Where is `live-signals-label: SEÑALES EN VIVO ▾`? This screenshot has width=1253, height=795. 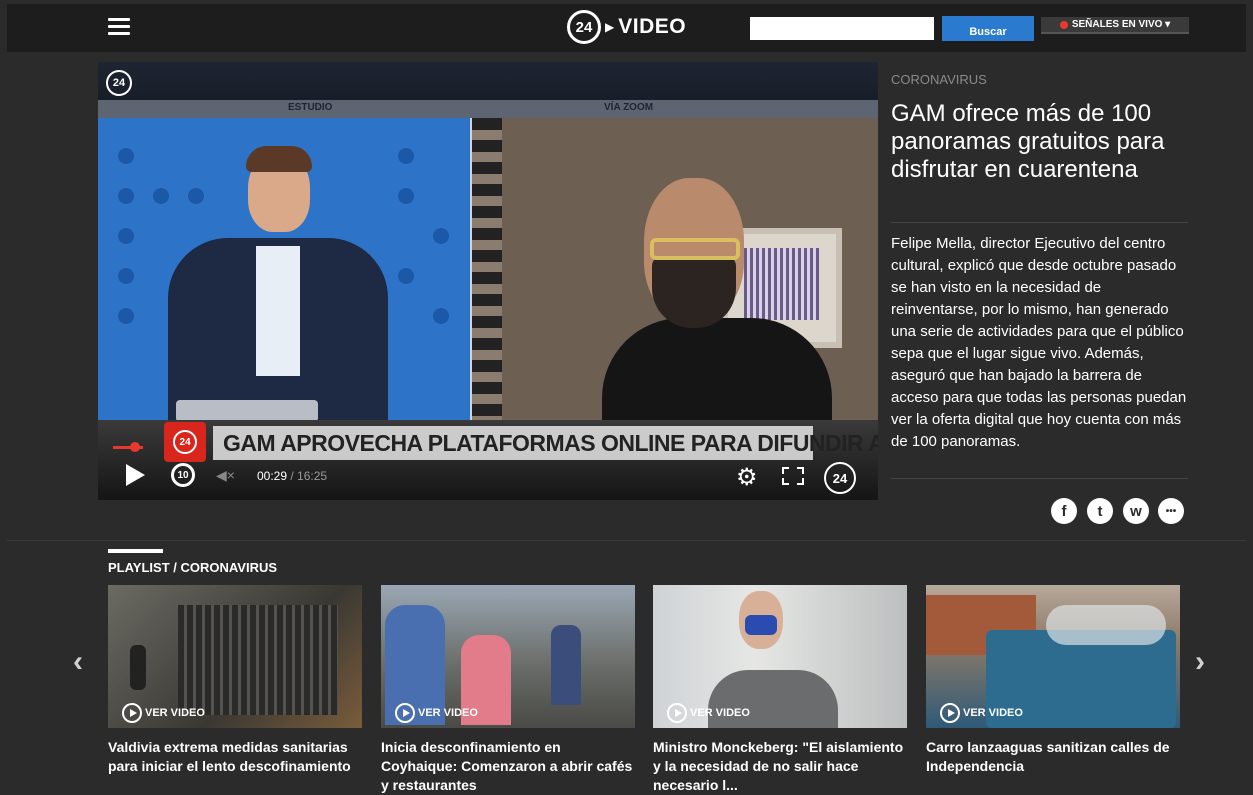 live-signals-label: SEÑALES EN VIVO ▾ is located at coordinates (1121, 24).